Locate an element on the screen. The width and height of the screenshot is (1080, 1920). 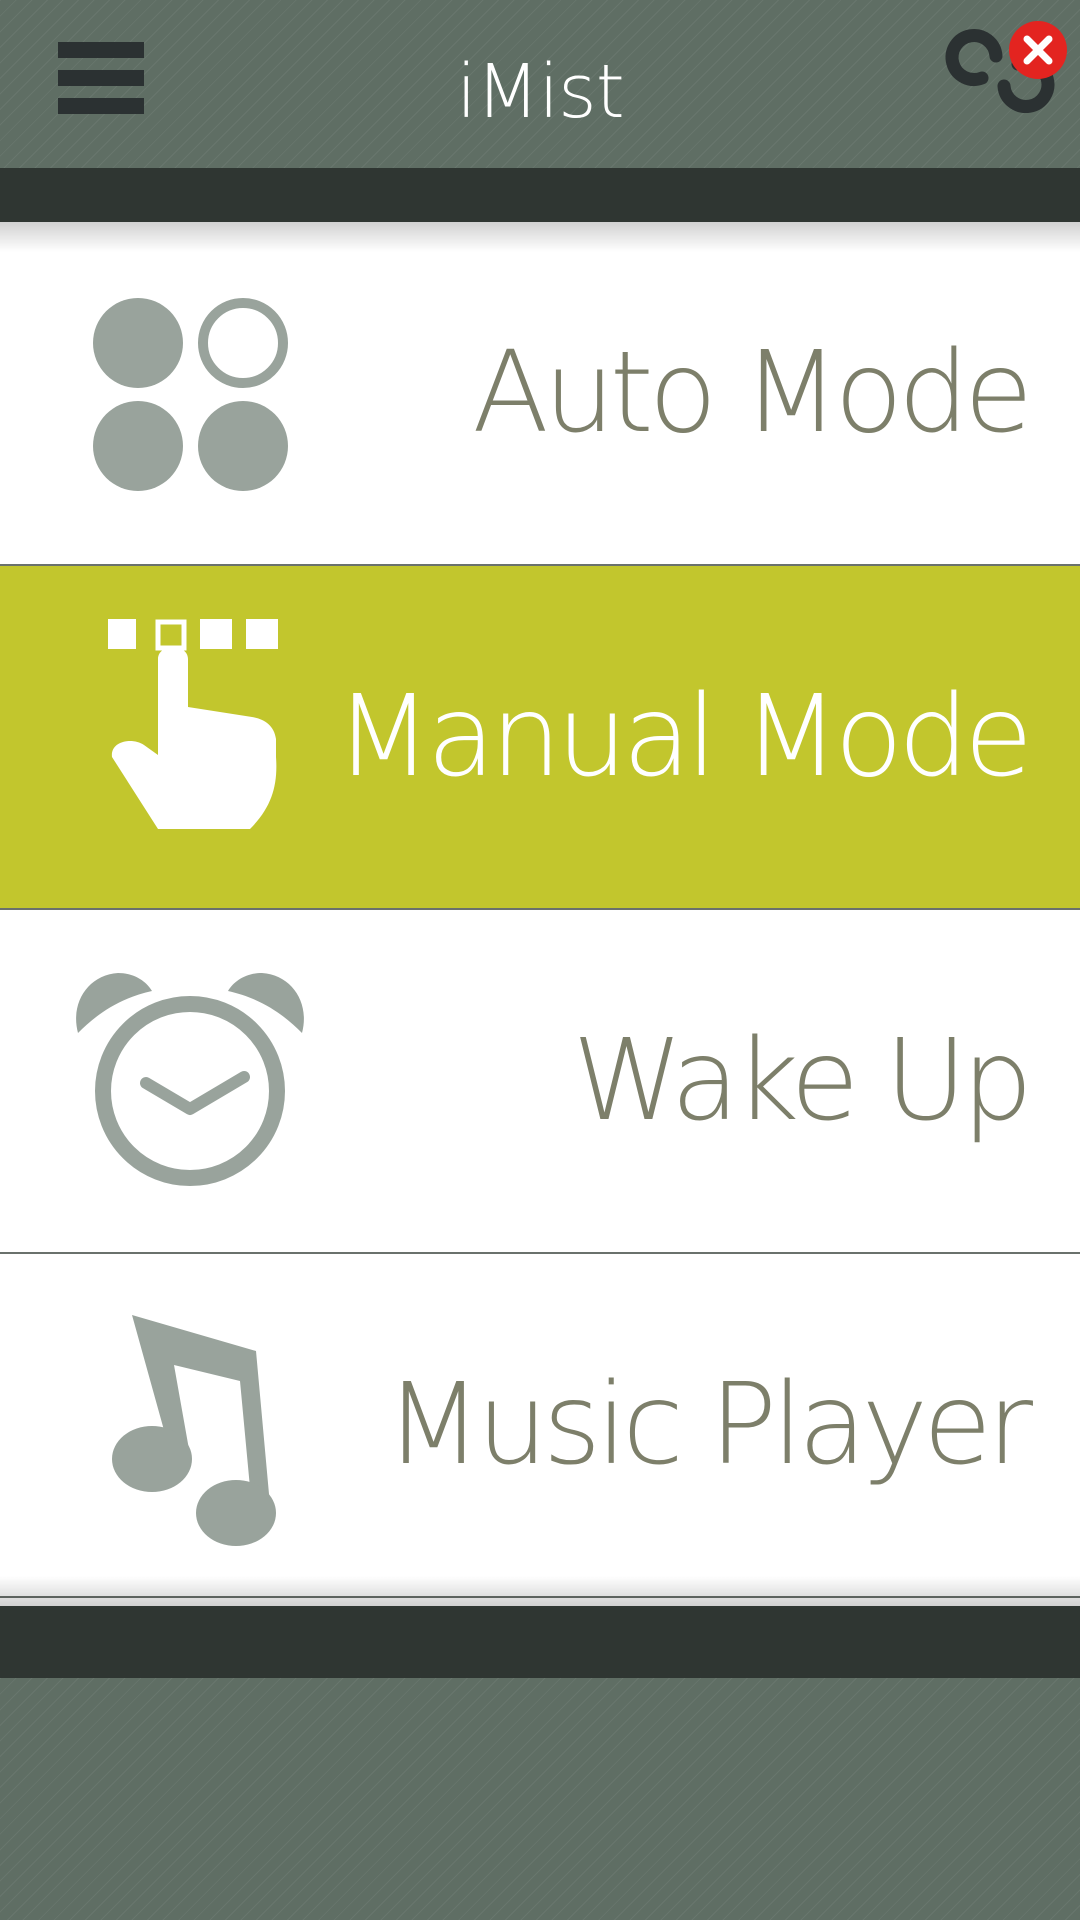
menu-item-label: Music Player is located at coordinates (709, 1425).